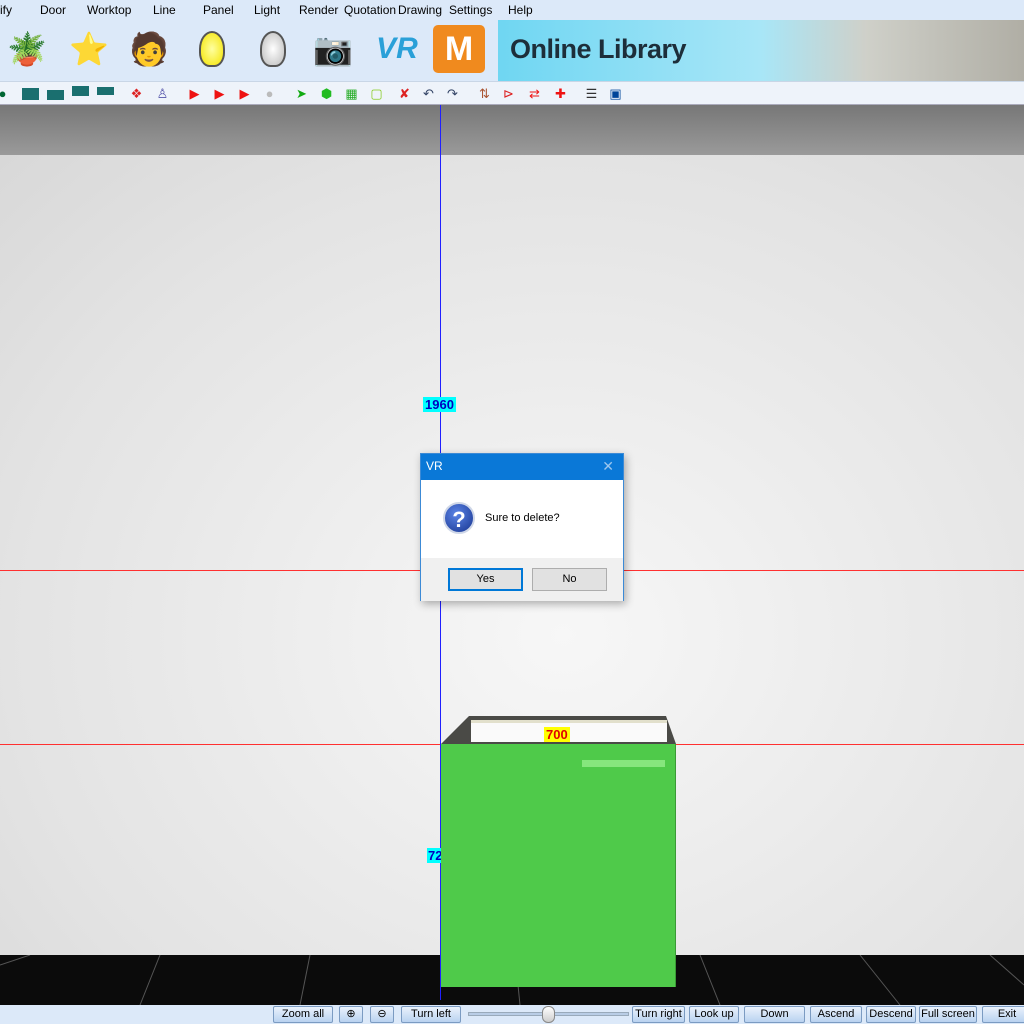 The height and width of the screenshot is (1024, 1024). I want to click on cabinet-door, so click(558, 865).